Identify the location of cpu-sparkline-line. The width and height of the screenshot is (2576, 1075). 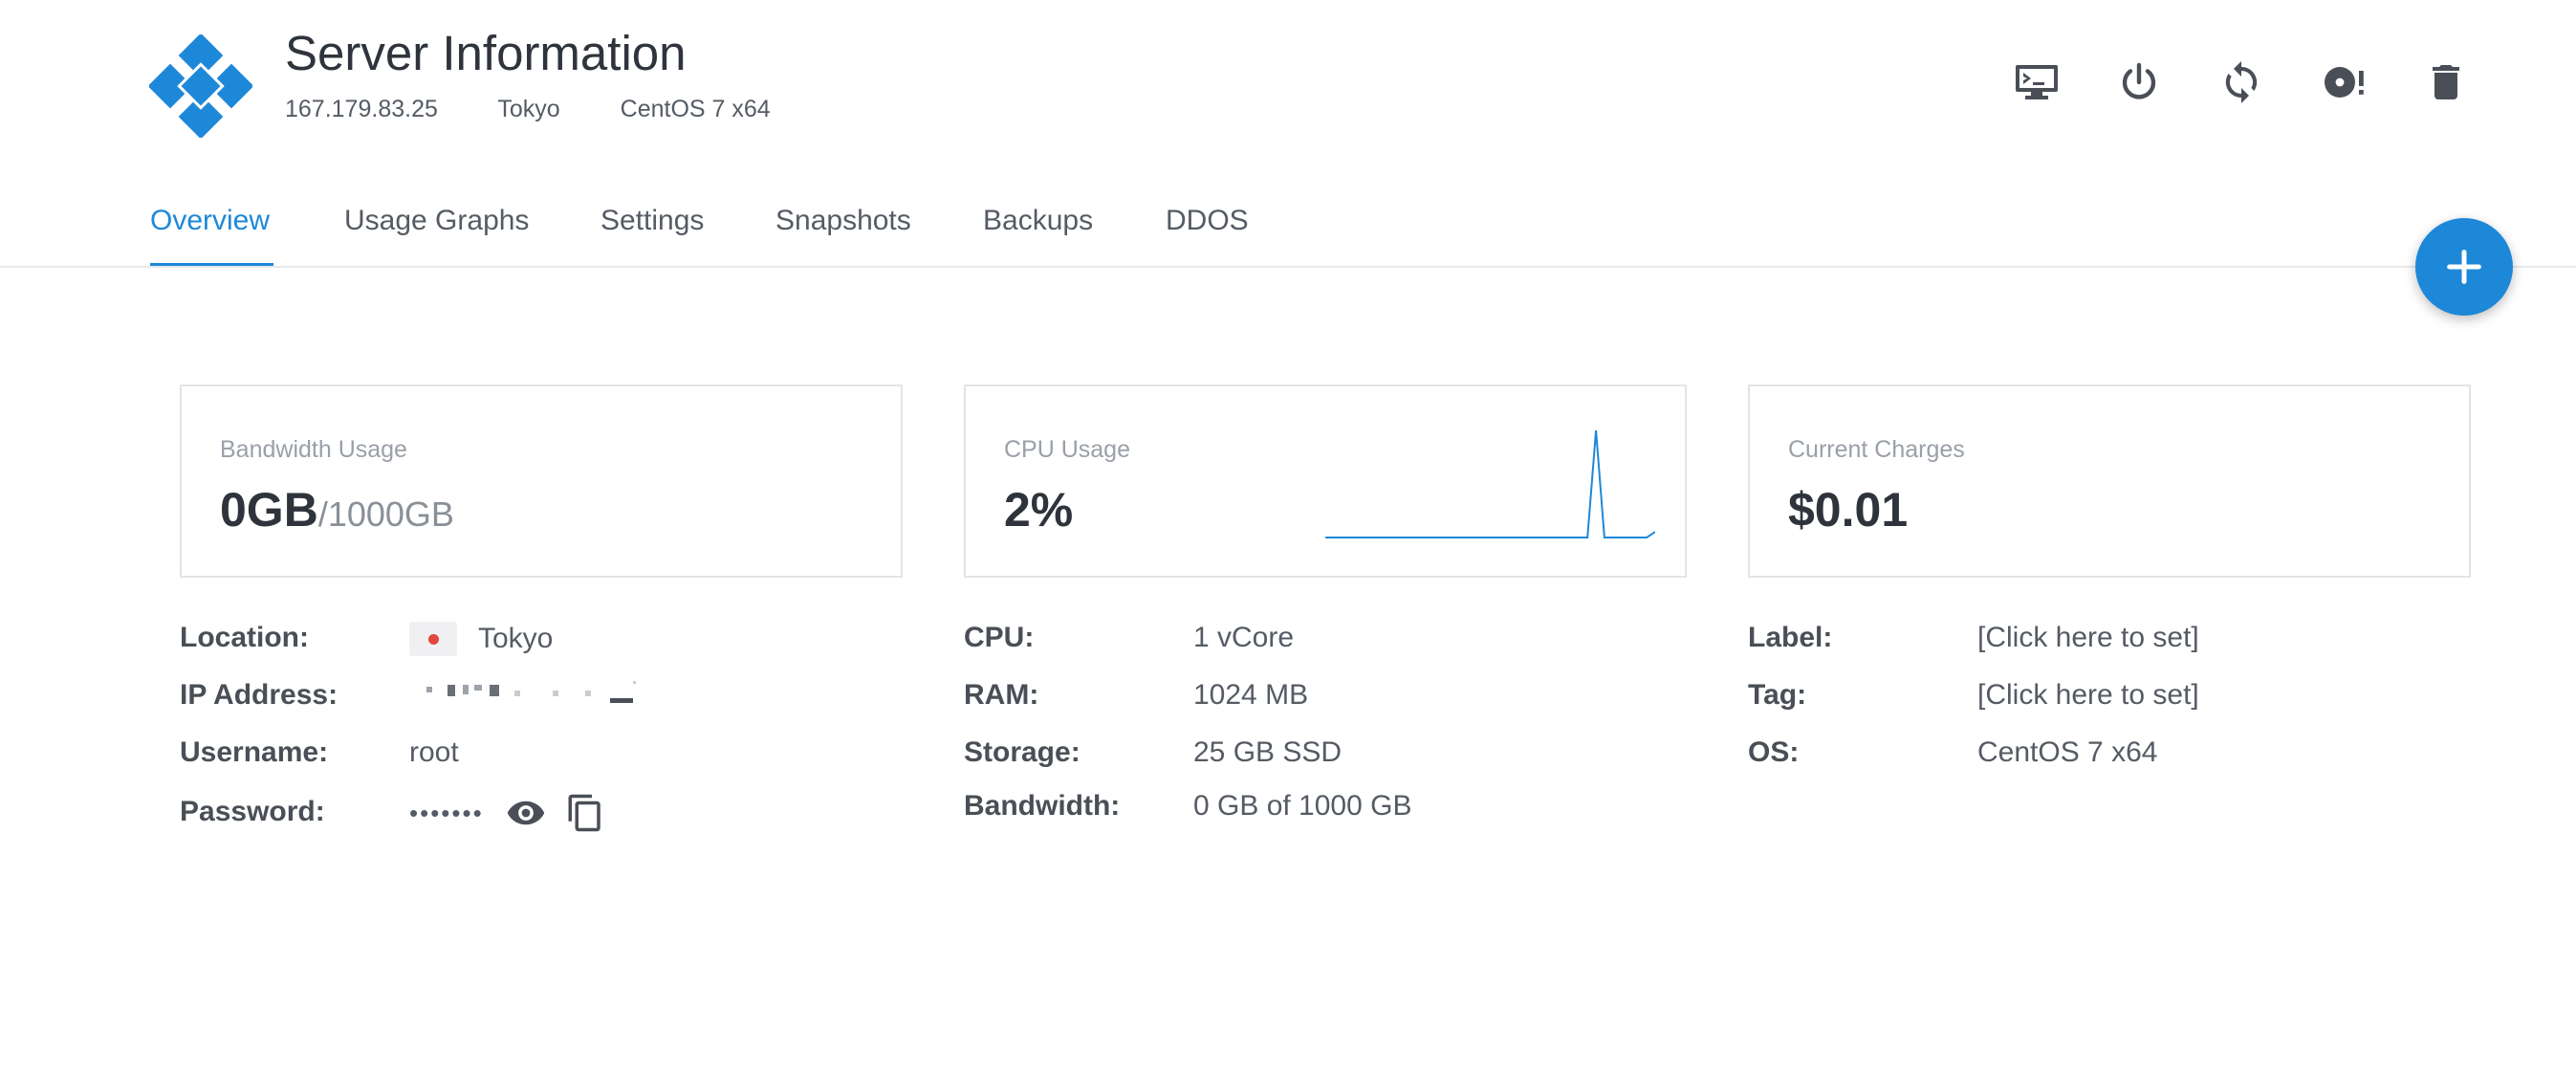
(1490, 484).